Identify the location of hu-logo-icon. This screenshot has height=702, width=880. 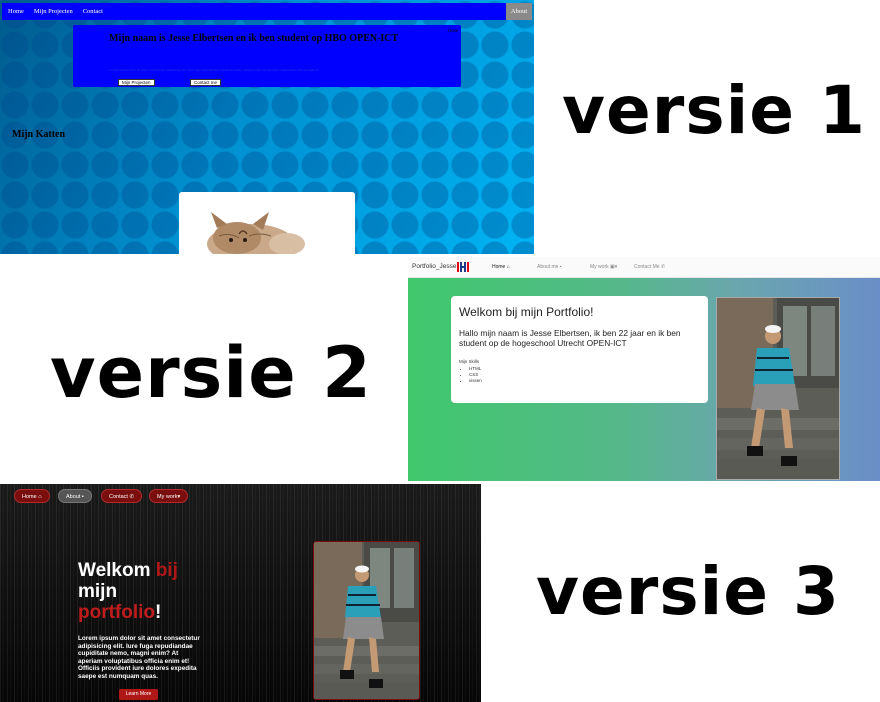
(463, 267).